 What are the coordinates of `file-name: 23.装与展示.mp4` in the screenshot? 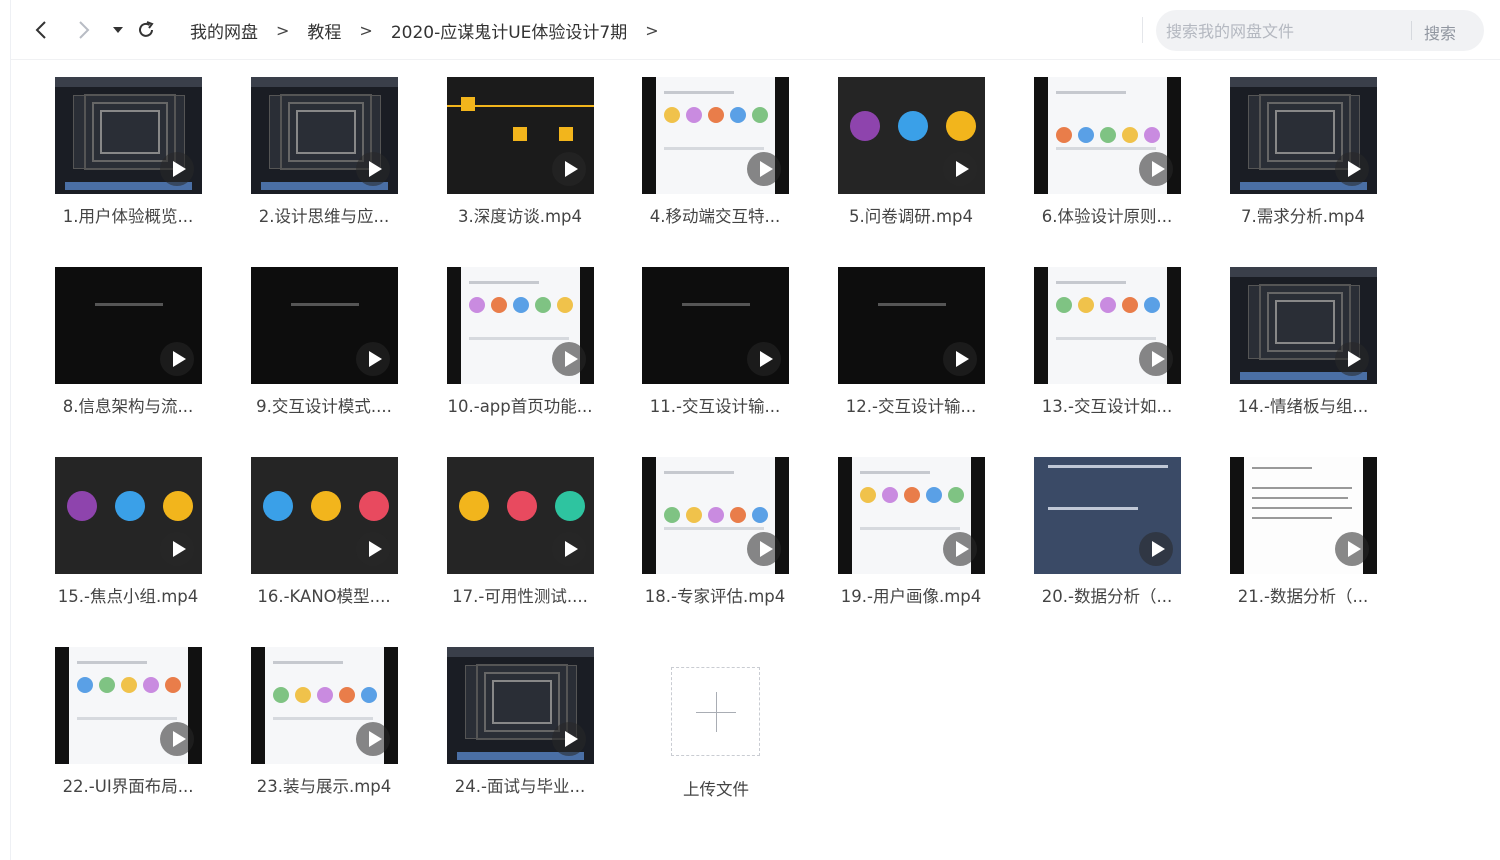 It's located at (324, 786).